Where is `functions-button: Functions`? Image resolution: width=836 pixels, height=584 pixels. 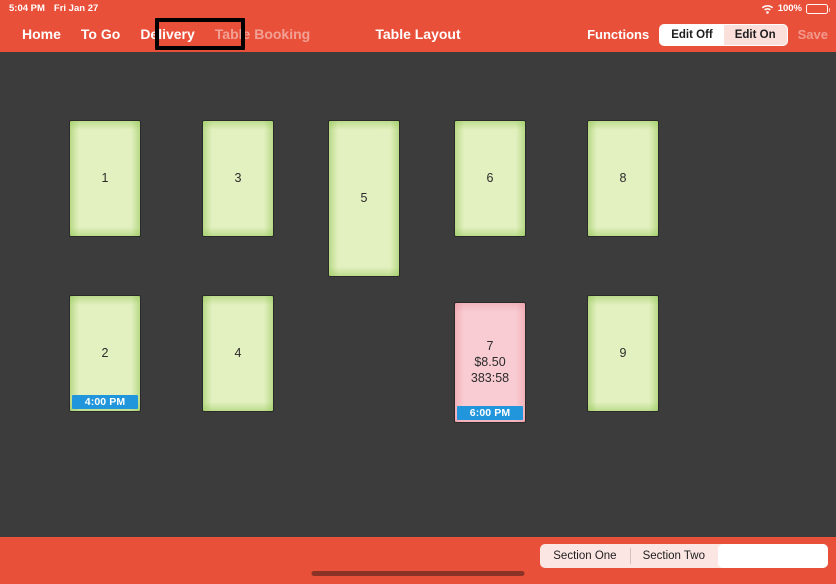 functions-button: Functions is located at coordinates (618, 34).